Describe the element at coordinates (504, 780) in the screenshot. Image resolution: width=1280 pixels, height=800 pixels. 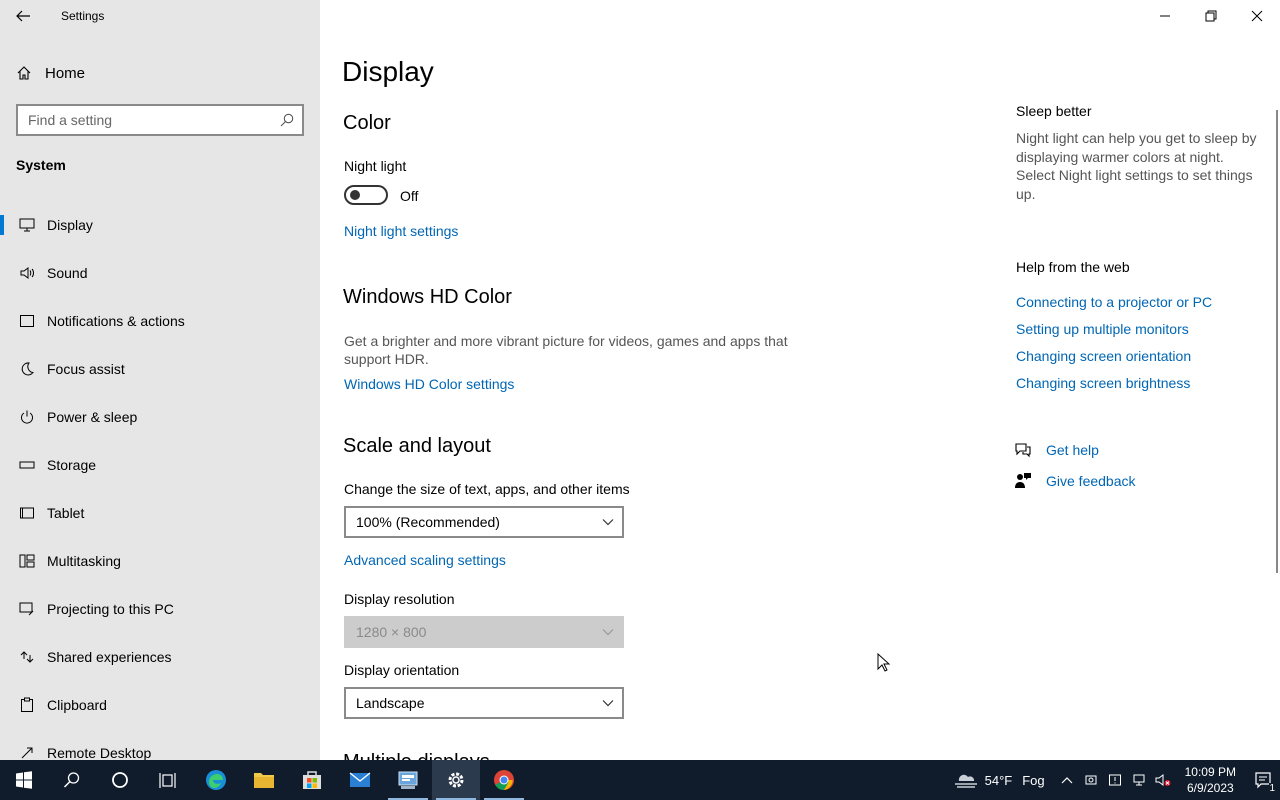
I see `chrome-taskbar-button` at that location.